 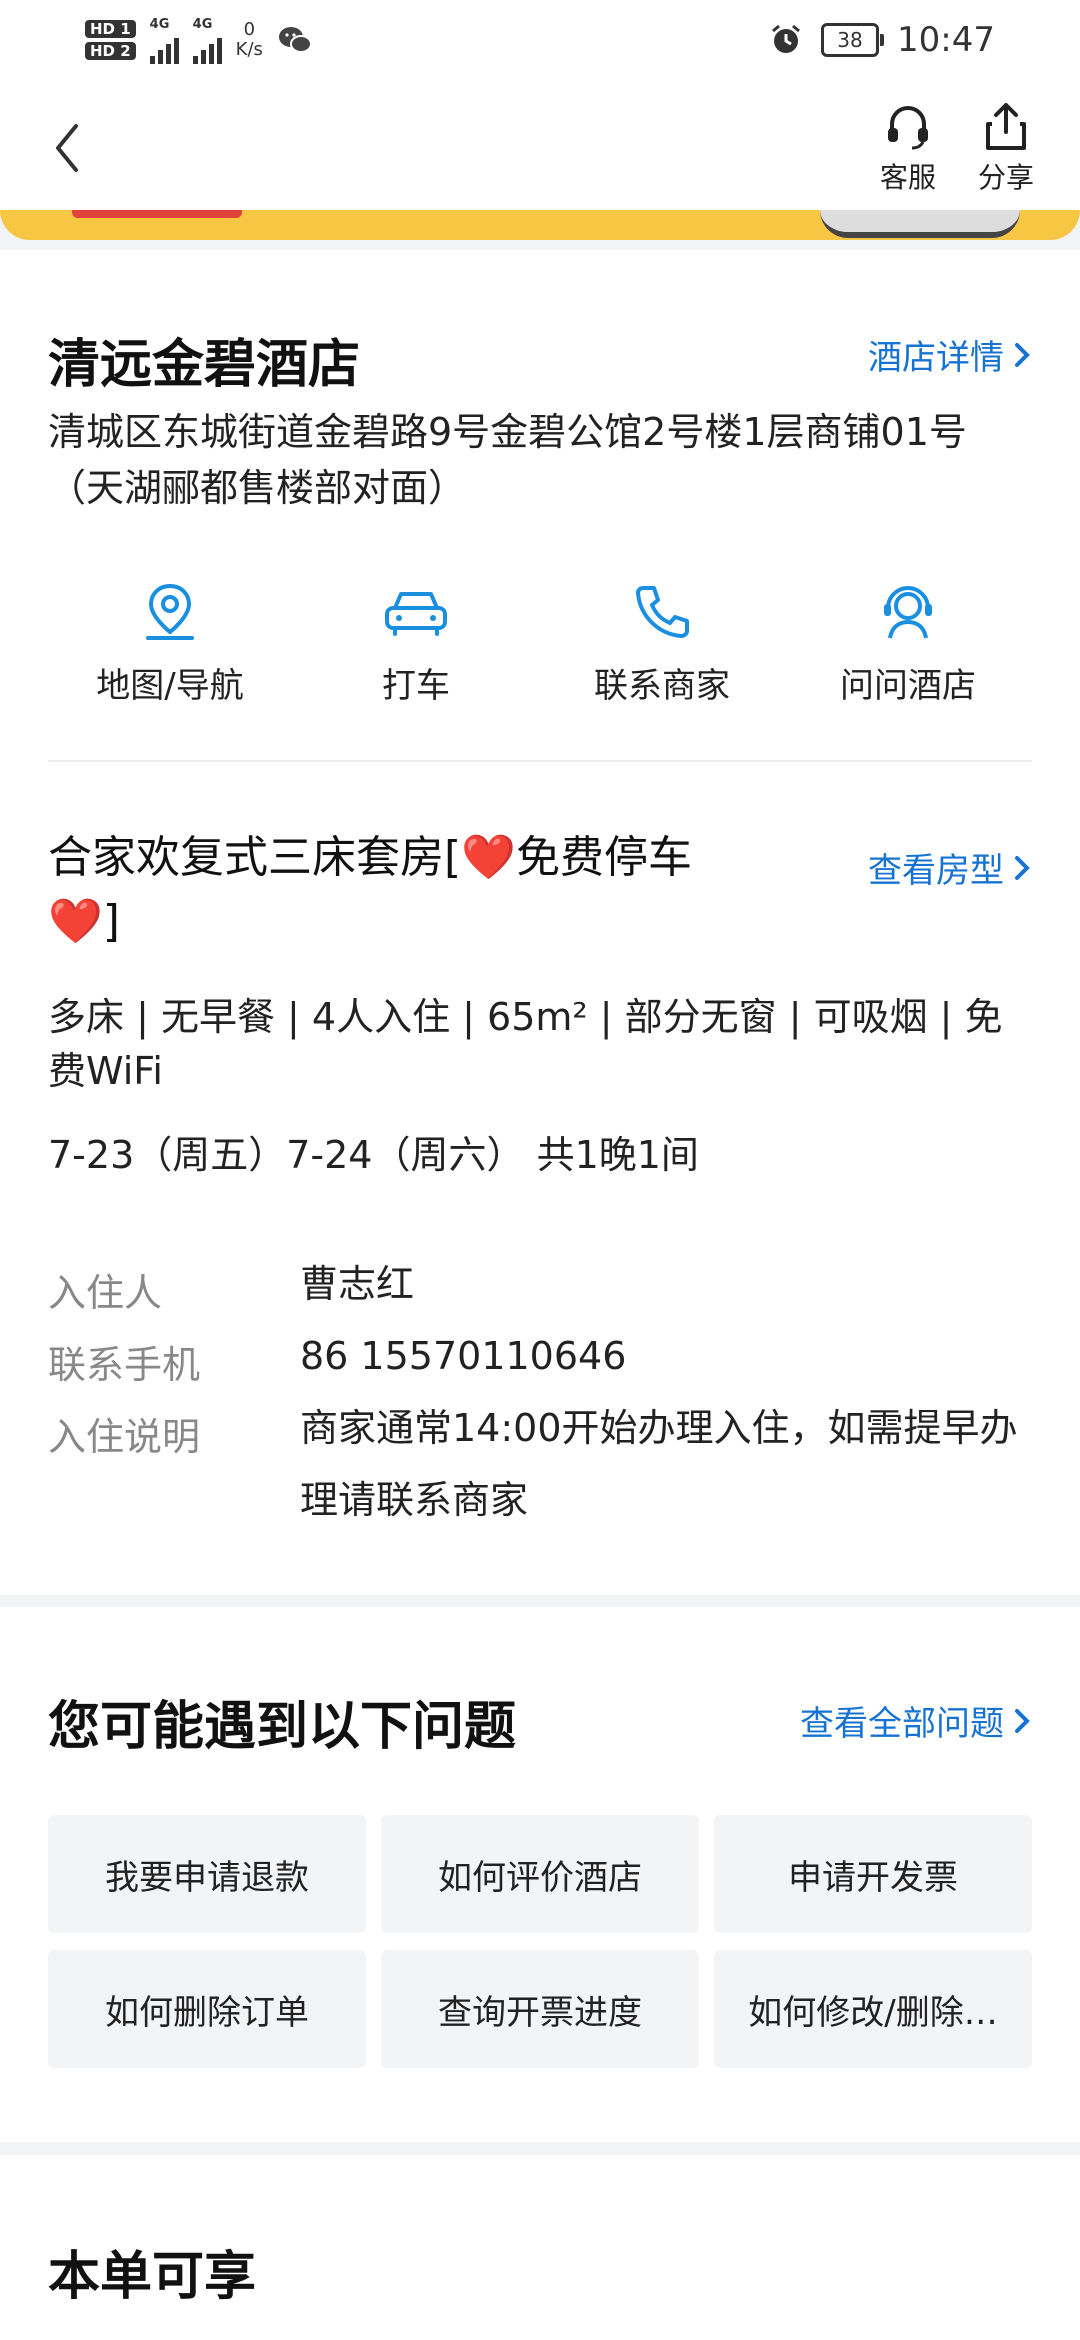 I want to click on action-contact-merchant: 联系商家, so click(x=662, y=643).